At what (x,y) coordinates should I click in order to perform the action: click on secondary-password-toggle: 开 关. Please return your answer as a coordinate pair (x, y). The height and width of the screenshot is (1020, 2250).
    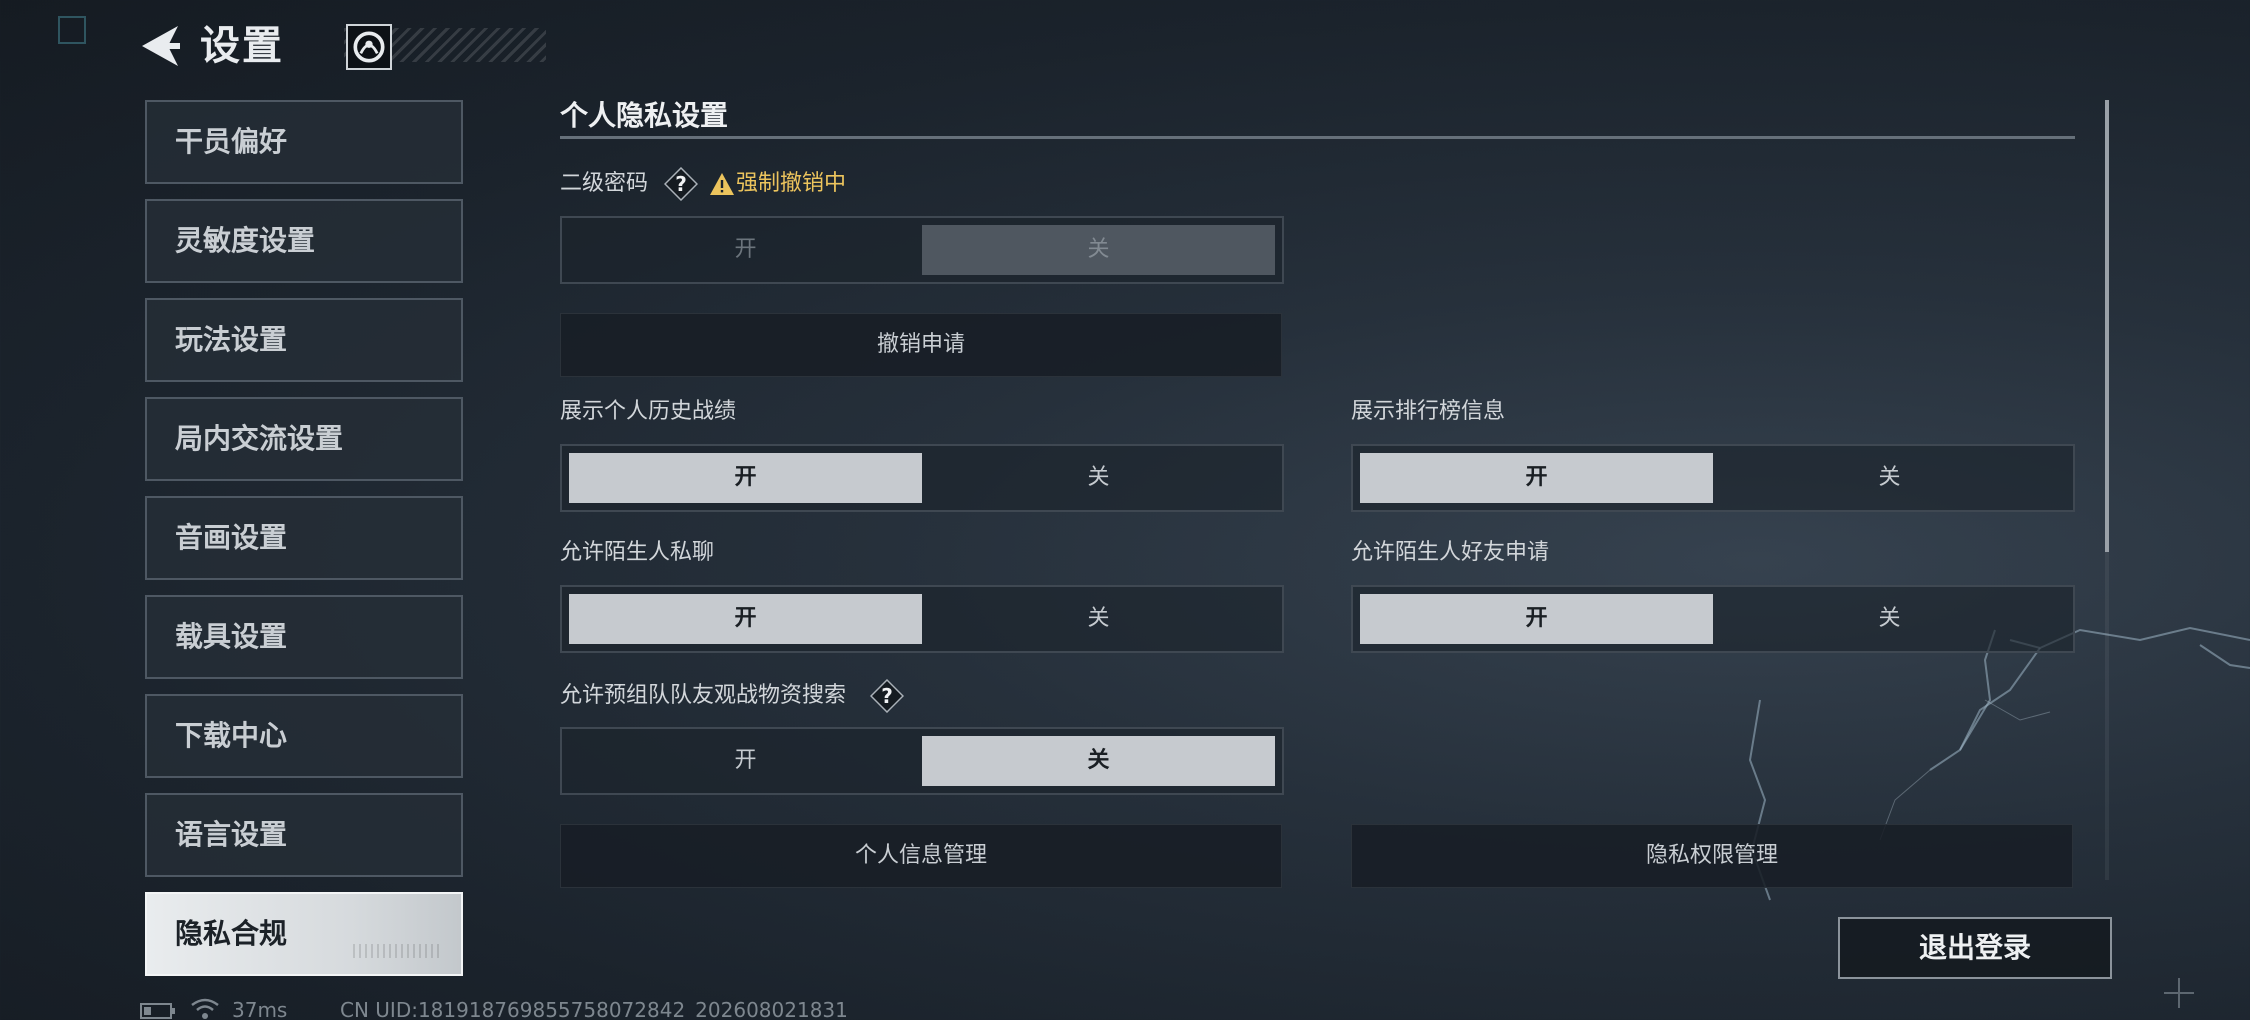
    Looking at the image, I should click on (922, 250).